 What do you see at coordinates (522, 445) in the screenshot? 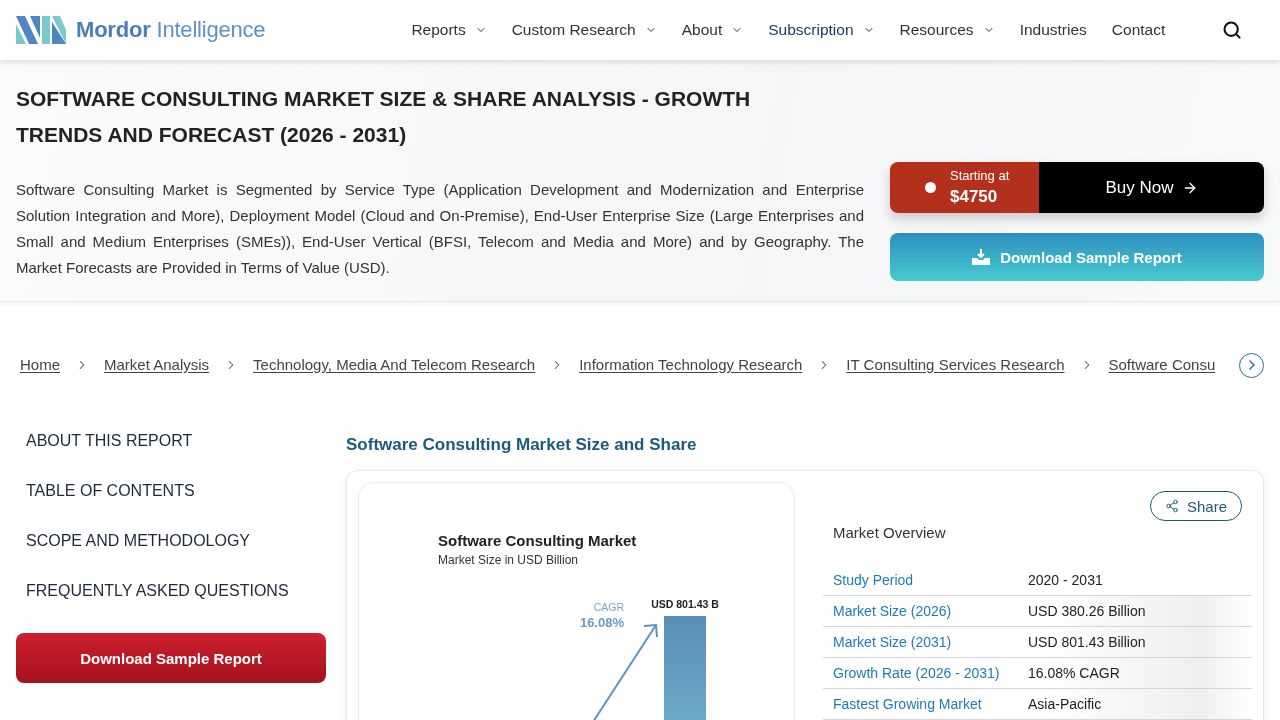
I see `section-heading: Software Consulting Market Size and Share` at bounding box center [522, 445].